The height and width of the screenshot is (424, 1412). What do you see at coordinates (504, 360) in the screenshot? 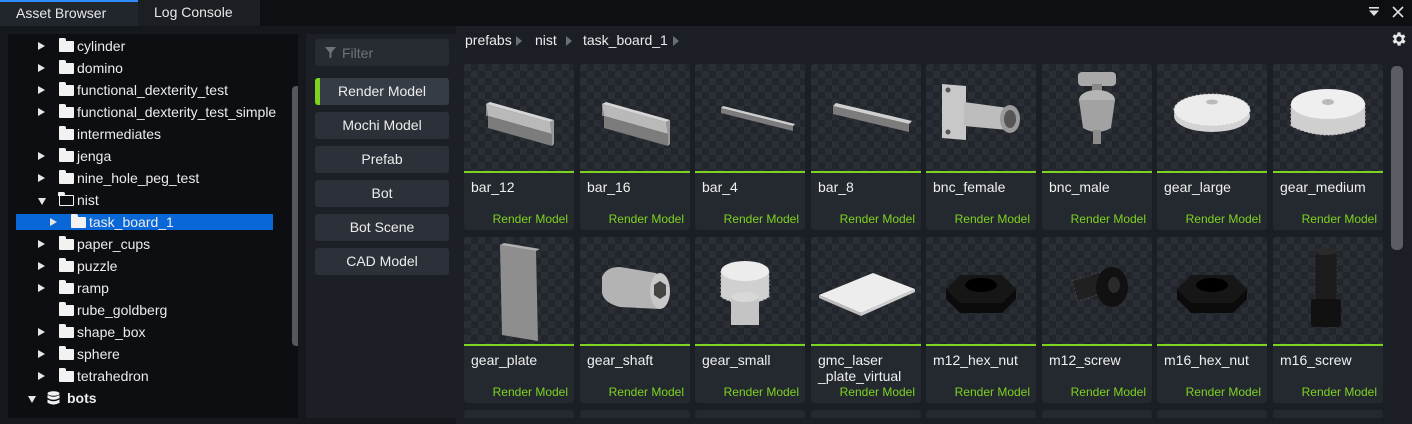
I see `asset-name: gear_plate` at bounding box center [504, 360].